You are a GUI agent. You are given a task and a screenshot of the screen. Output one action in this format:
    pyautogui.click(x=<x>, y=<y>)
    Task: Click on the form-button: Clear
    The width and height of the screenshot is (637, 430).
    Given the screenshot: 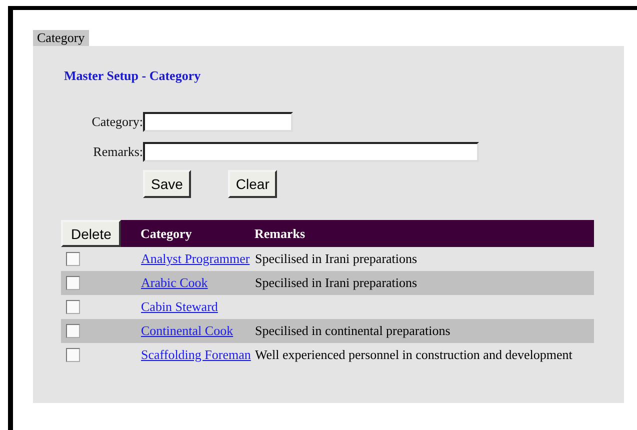 What is the action you would take?
    pyautogui.click(x=253, y=184)
    